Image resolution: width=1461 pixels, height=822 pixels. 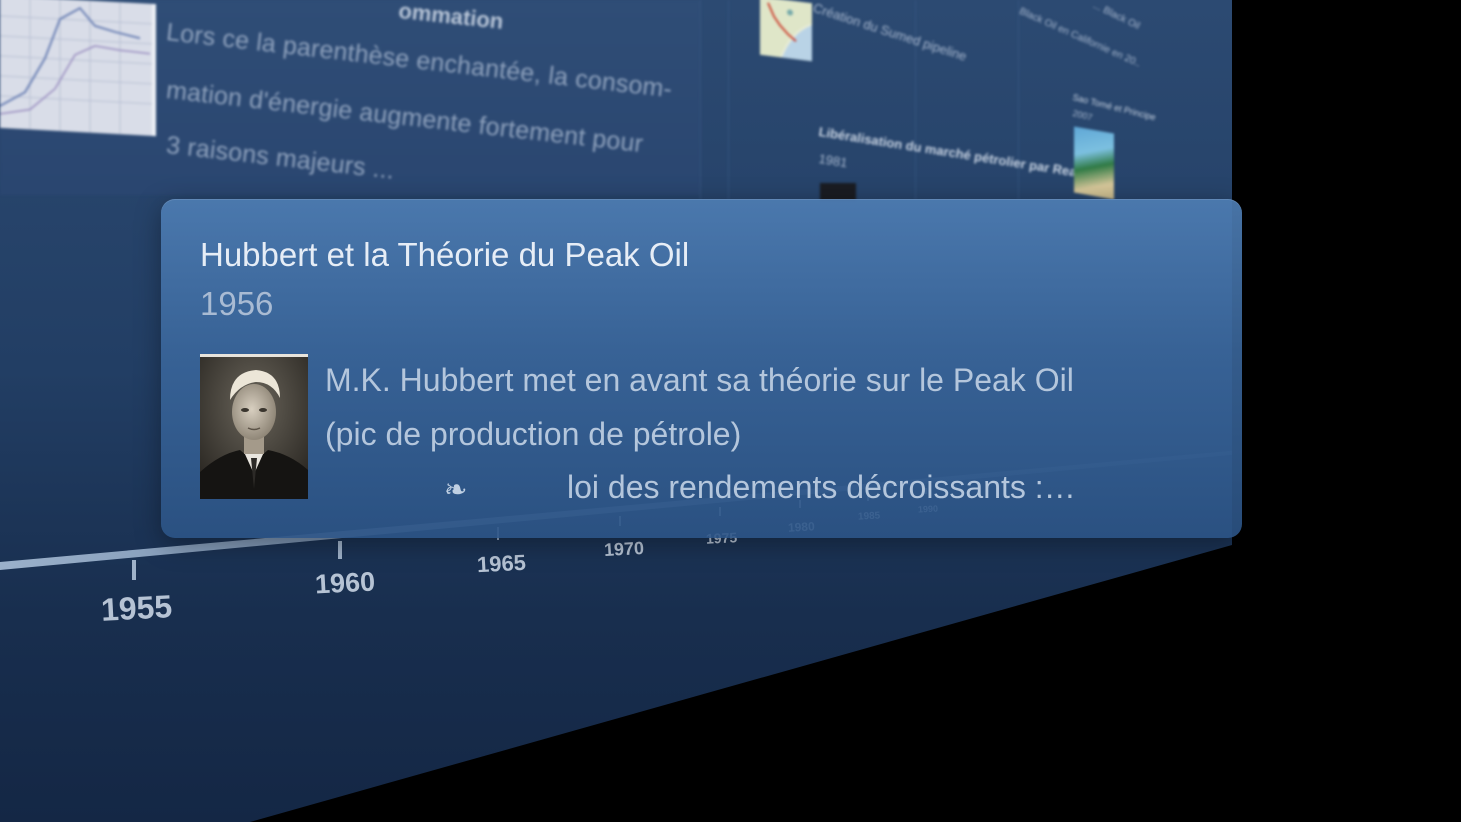 I want to click on reagan-event-year: 1981, so click(x=833, y=161).